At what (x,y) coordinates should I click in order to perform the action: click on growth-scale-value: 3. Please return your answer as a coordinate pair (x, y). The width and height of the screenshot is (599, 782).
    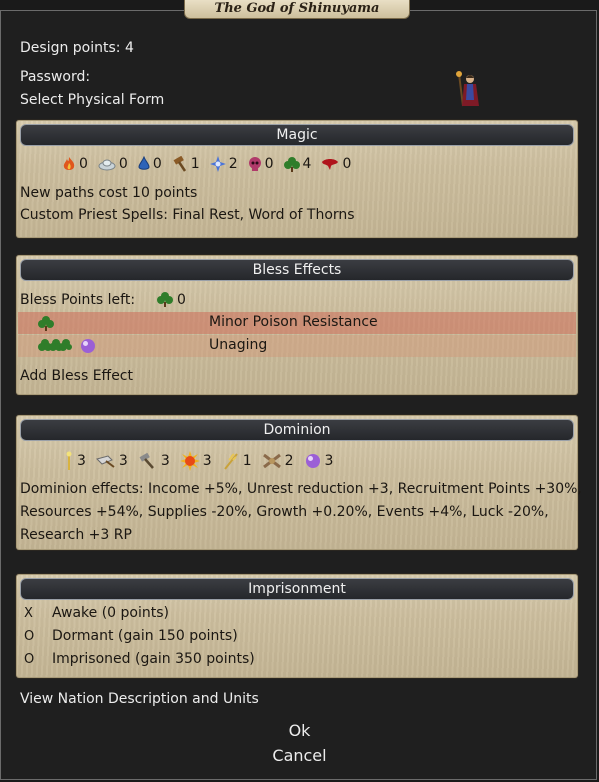
    Looking at the image, I should click on (207, 461).